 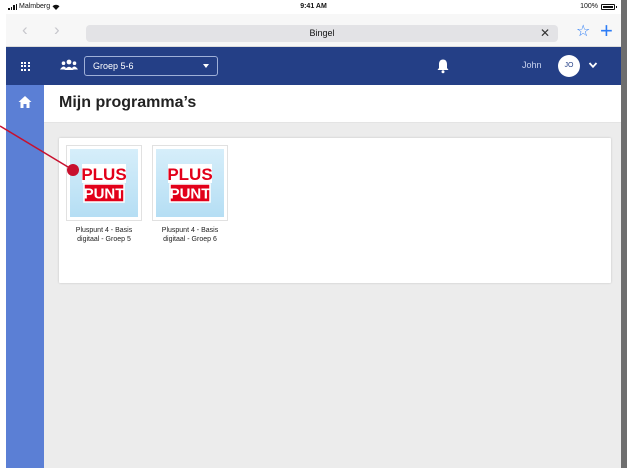 I want to click on group-icon, so click(x=69, y=64).